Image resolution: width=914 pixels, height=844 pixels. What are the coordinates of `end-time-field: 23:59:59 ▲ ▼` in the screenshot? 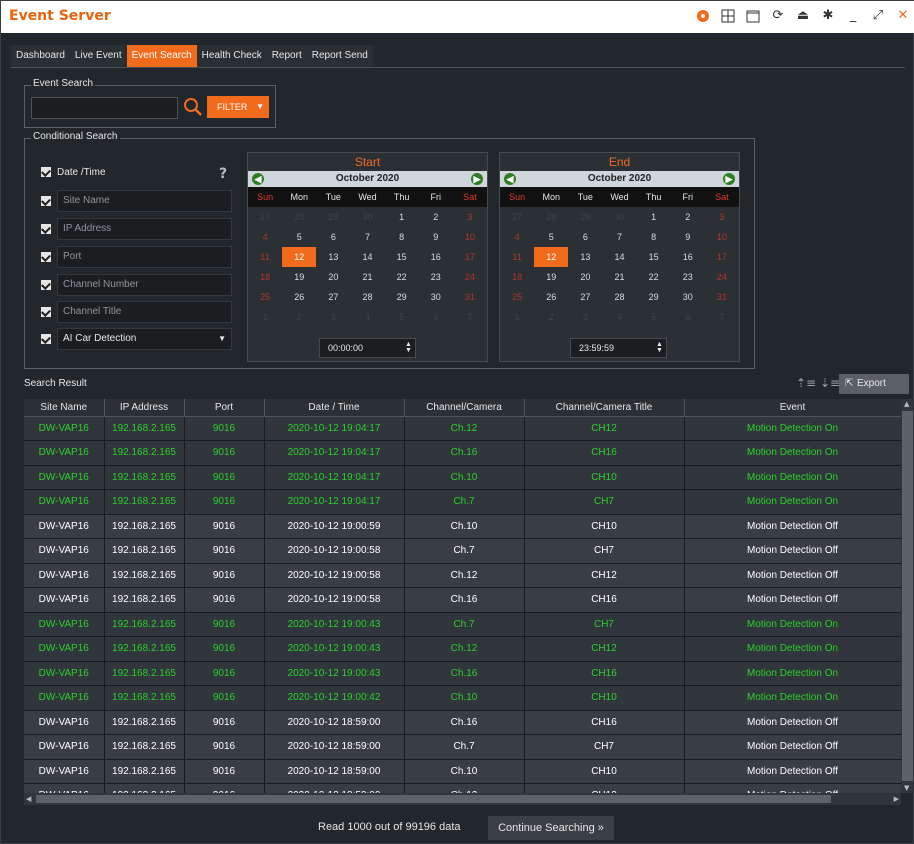 It's located at (618, 348).